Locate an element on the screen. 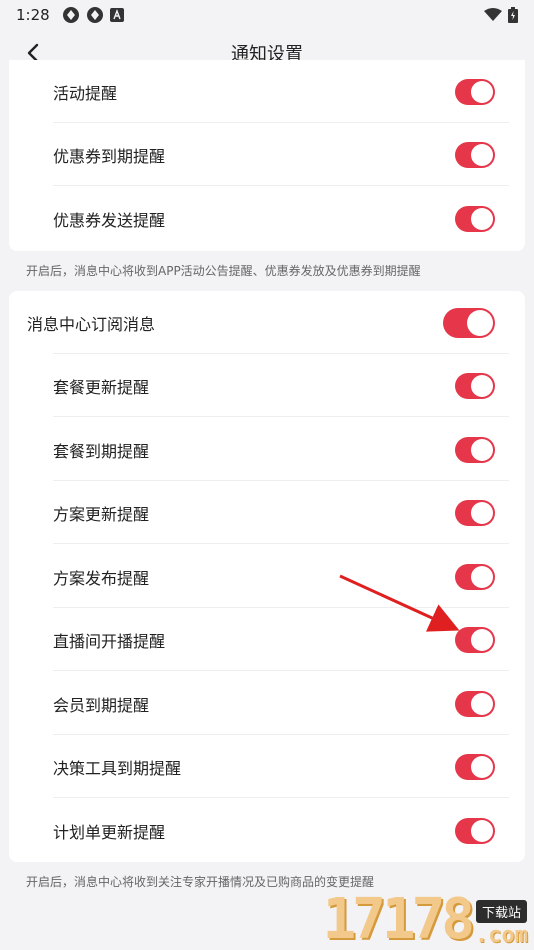  toggle-switch-plan-update is located at coordinates (475, 512).